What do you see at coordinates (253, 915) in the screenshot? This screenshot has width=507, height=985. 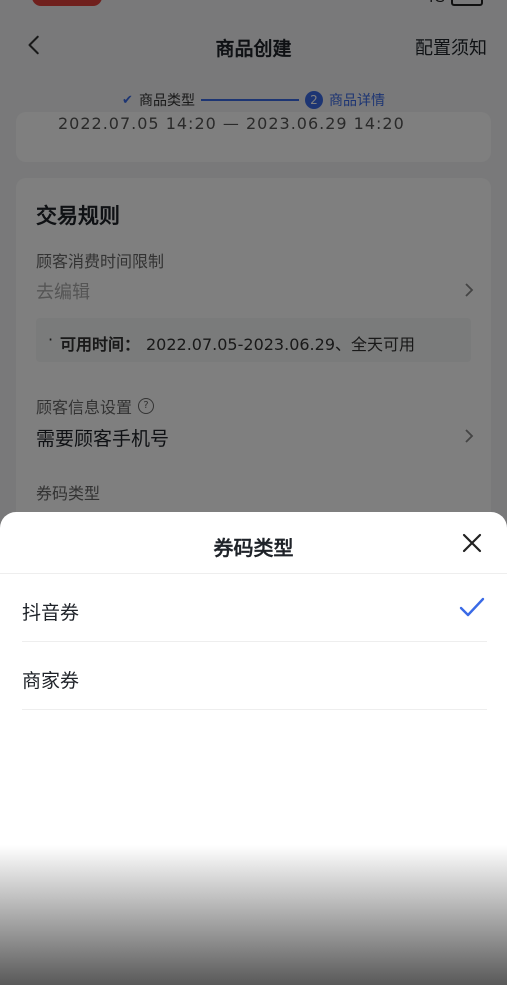 I see `bottom-fade` at bounding box center [253, 915].